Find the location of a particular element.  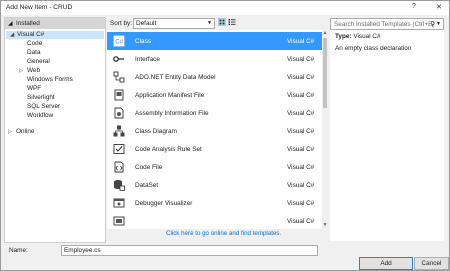

manifest-icon is located at coordinates (119, 95).